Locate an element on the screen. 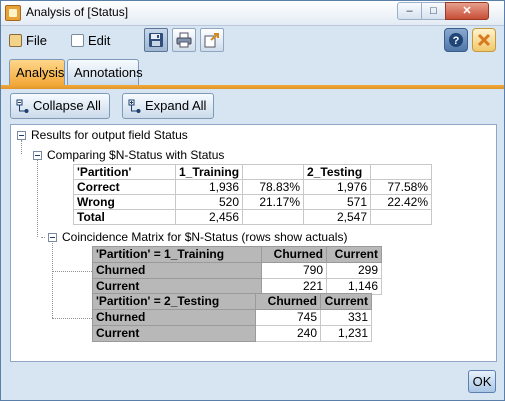 The height and width of the screenshot is (401, 505). save-icon is located at coordinates (156, 40).